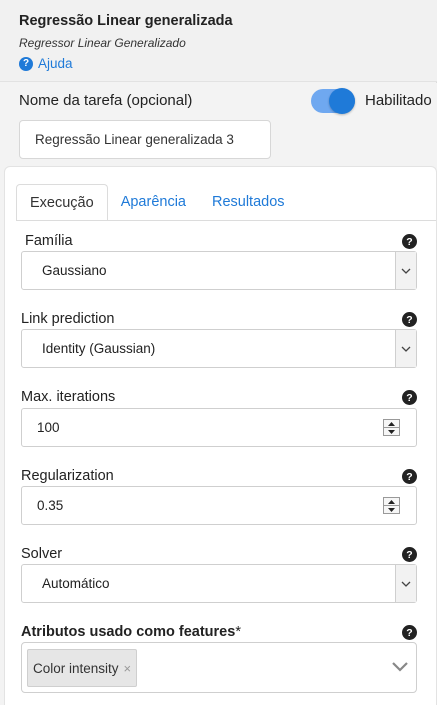 This screenshot has height=705, width=438. Describe the element at coordinates (68, 319) in the screenshot. I see `link-label: Link prediction` at that location.